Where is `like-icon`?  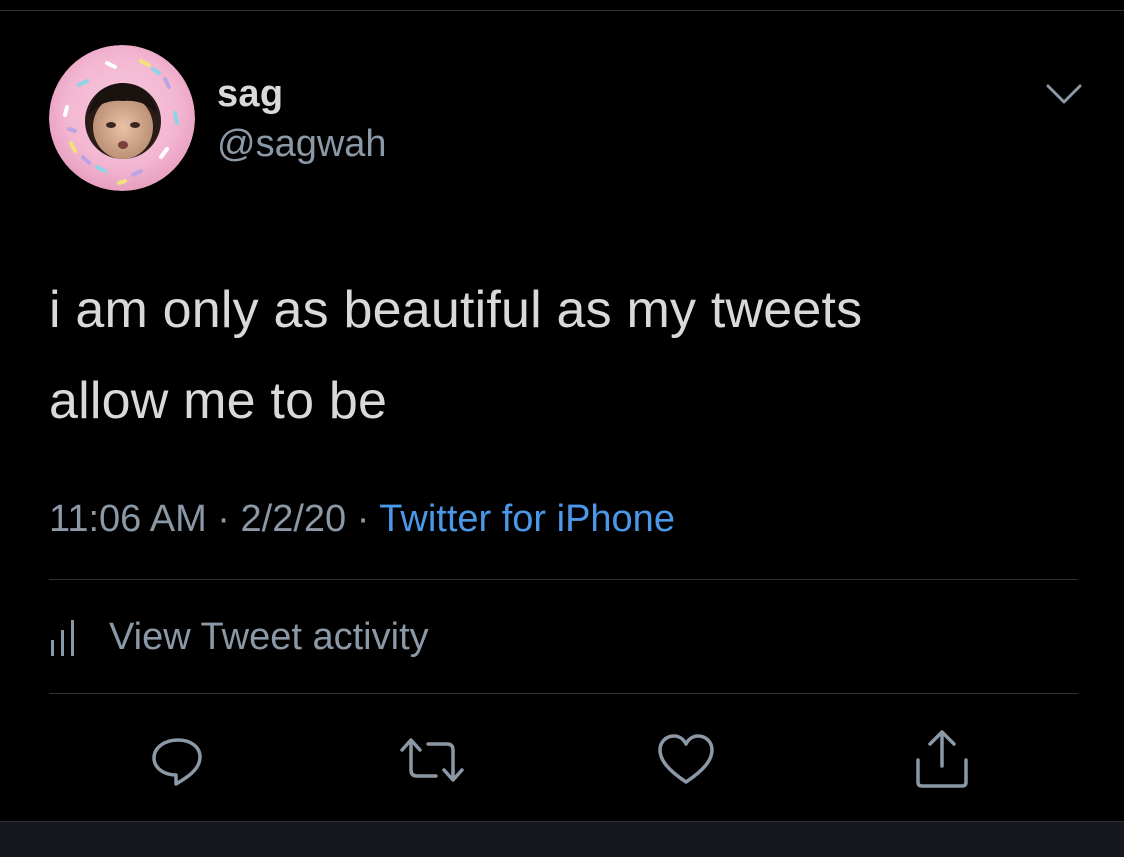 like-icon is located at coordinates (686, 760).